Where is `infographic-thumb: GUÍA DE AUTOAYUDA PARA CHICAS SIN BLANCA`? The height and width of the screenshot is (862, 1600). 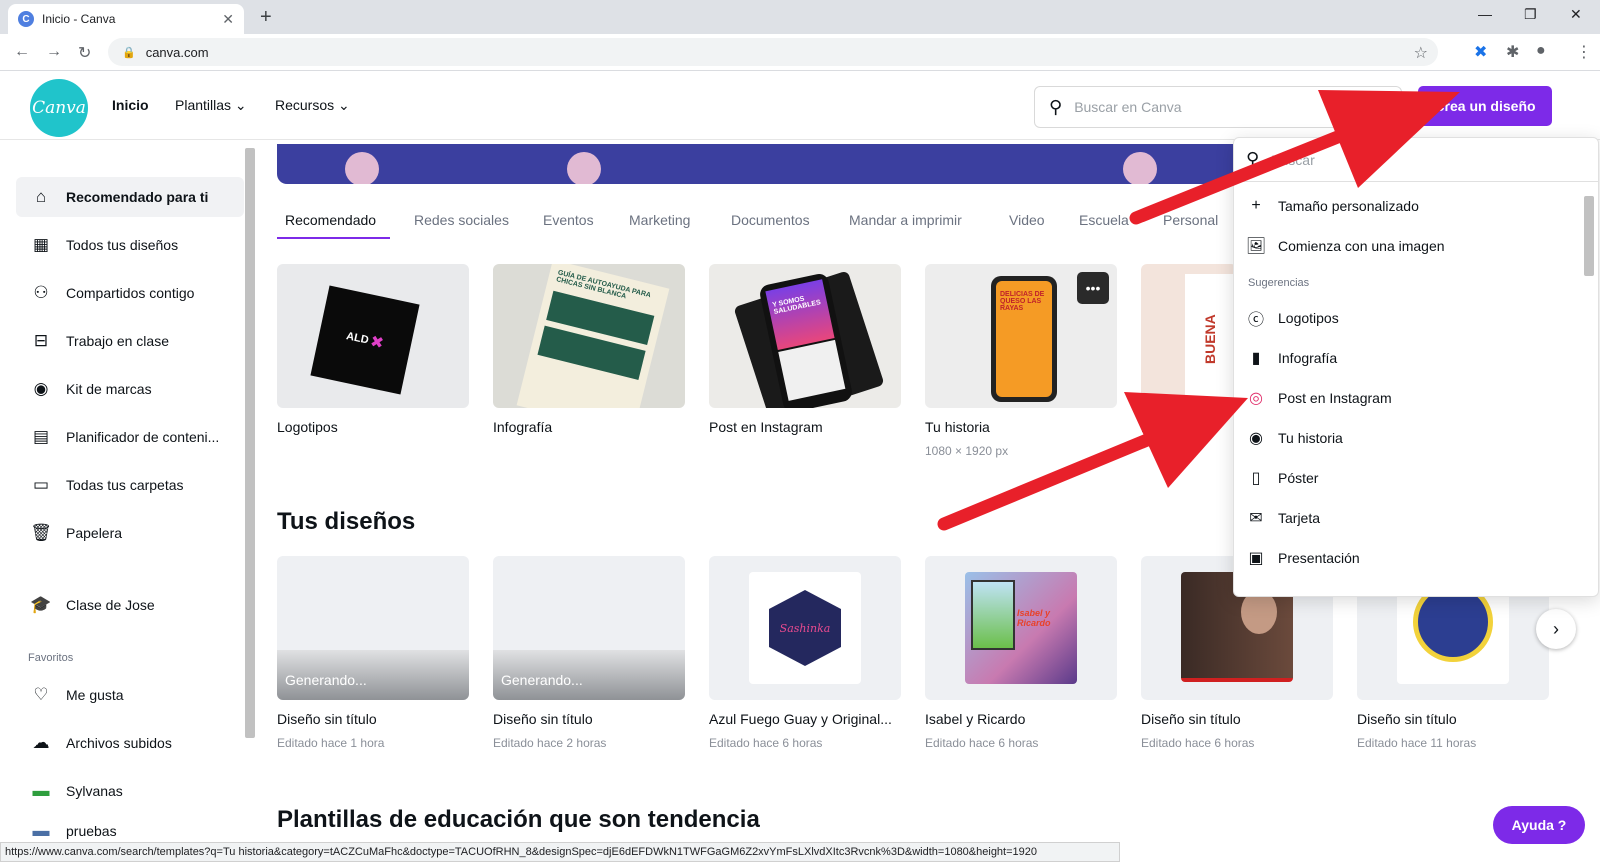
infographic-thumb: GUÍA DE AUTOAYUDA PARA CHICAS SIN BLANCA is located at coordinates (593, 336).